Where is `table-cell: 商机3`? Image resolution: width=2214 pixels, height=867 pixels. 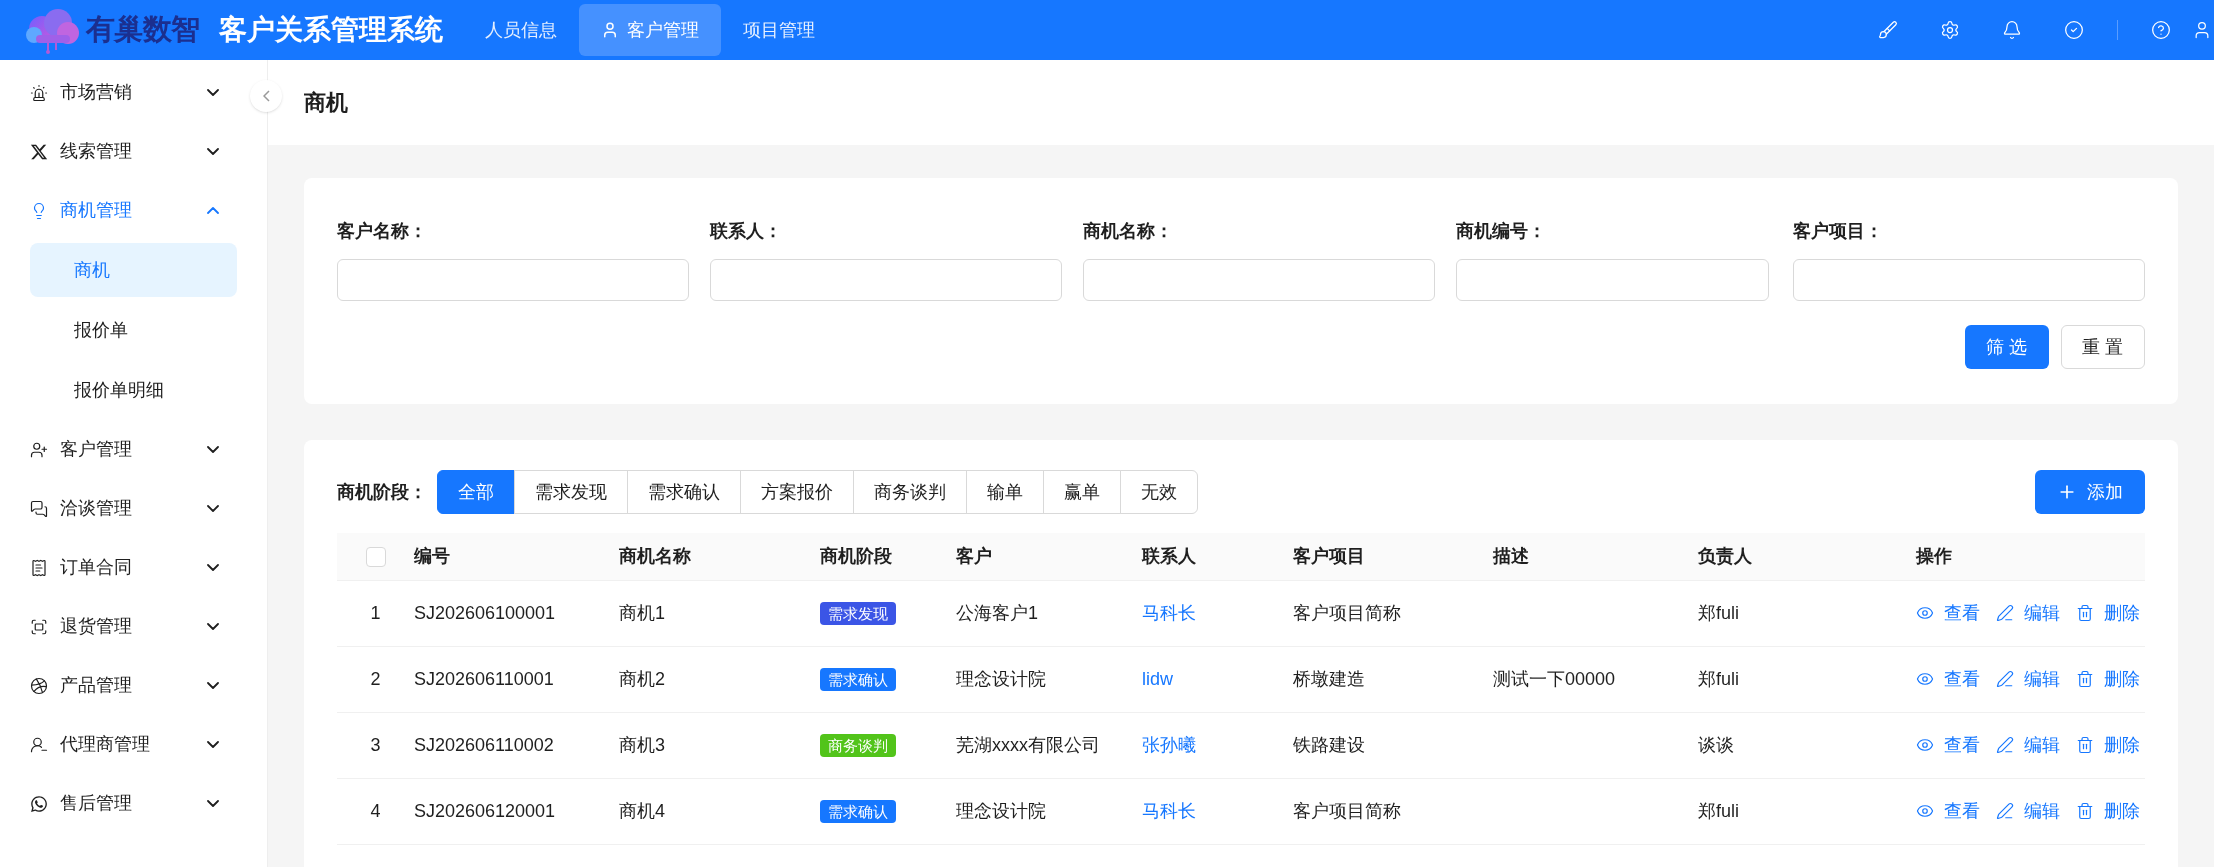
table-cell: 商机3 is located at coordinates (719, 745).